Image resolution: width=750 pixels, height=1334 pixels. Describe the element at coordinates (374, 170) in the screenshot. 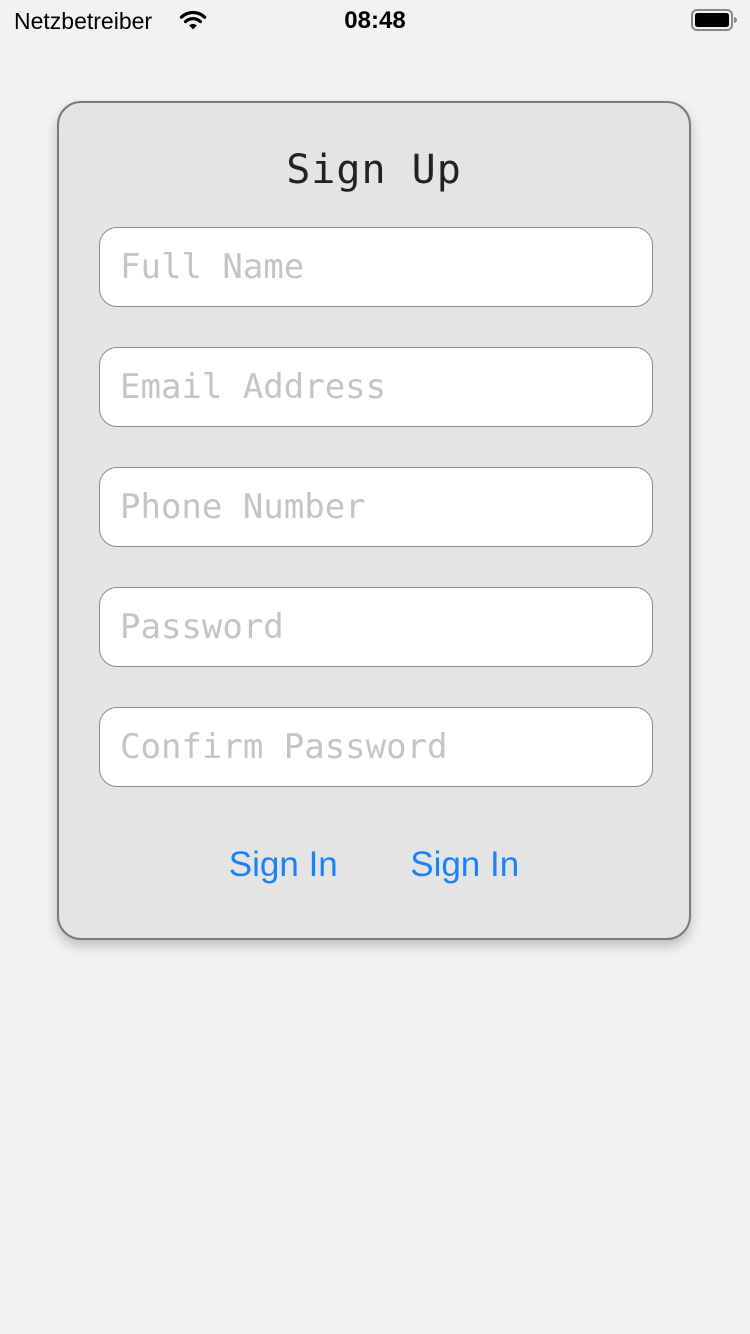

I see `page-title: Sign Up` at that location.